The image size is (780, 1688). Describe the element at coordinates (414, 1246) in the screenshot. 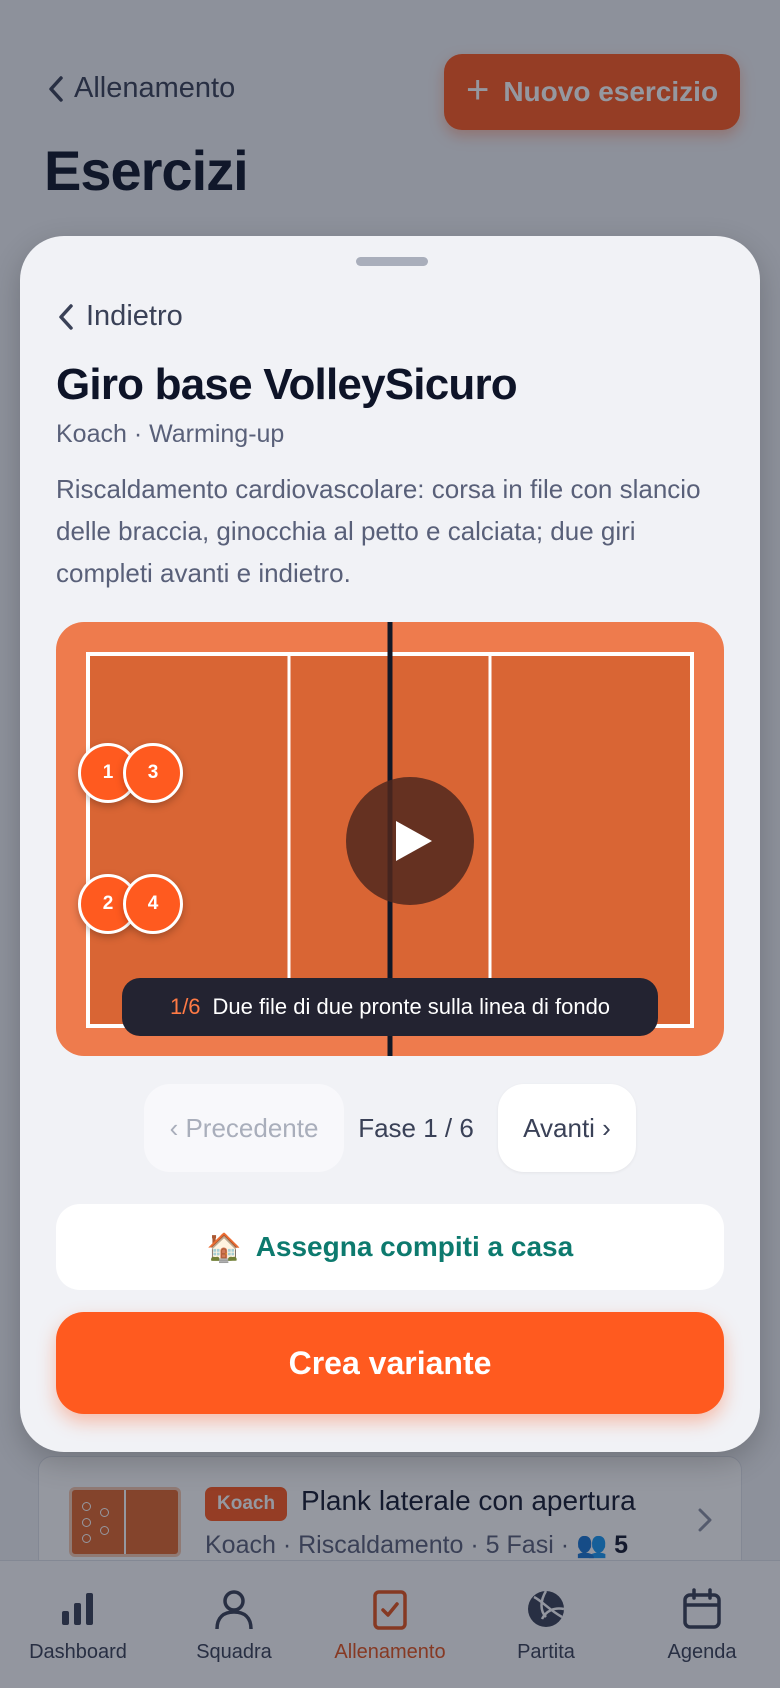

I see `assign-homework-label: Assegna compiti a casa` at that location.